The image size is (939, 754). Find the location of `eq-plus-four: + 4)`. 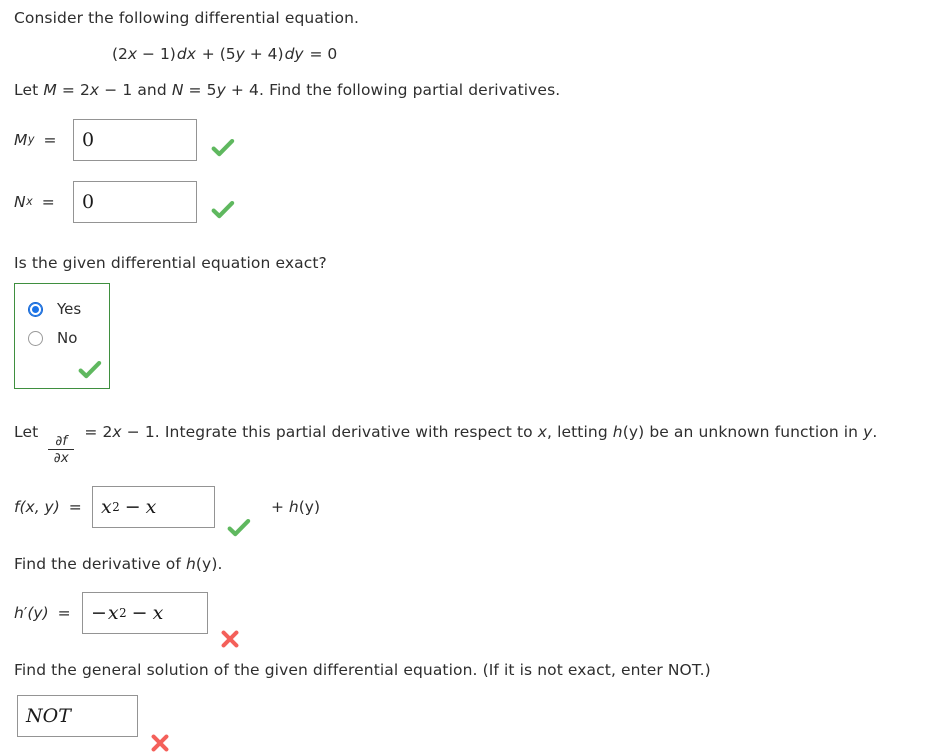

eq-plus-four: + 4) is located at coordinates (264, 53).